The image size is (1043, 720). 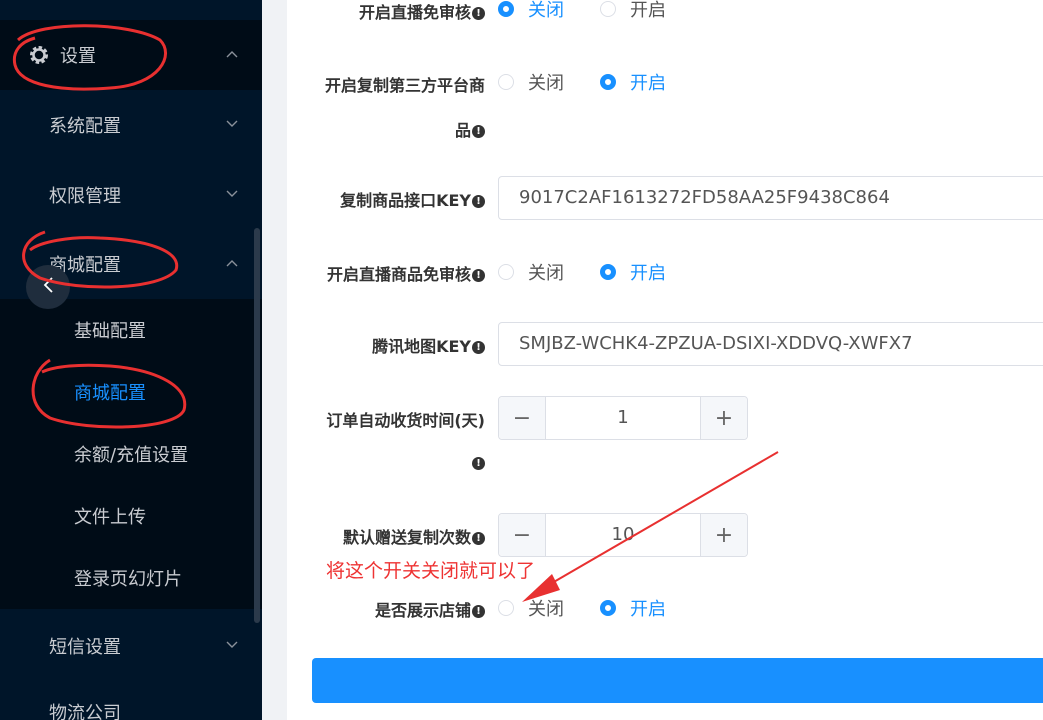 What do you see at coordinates (421, 346) in the screenshot?
I see `label-text: 腾讯地图KEY` at bounding box center [421, 346].